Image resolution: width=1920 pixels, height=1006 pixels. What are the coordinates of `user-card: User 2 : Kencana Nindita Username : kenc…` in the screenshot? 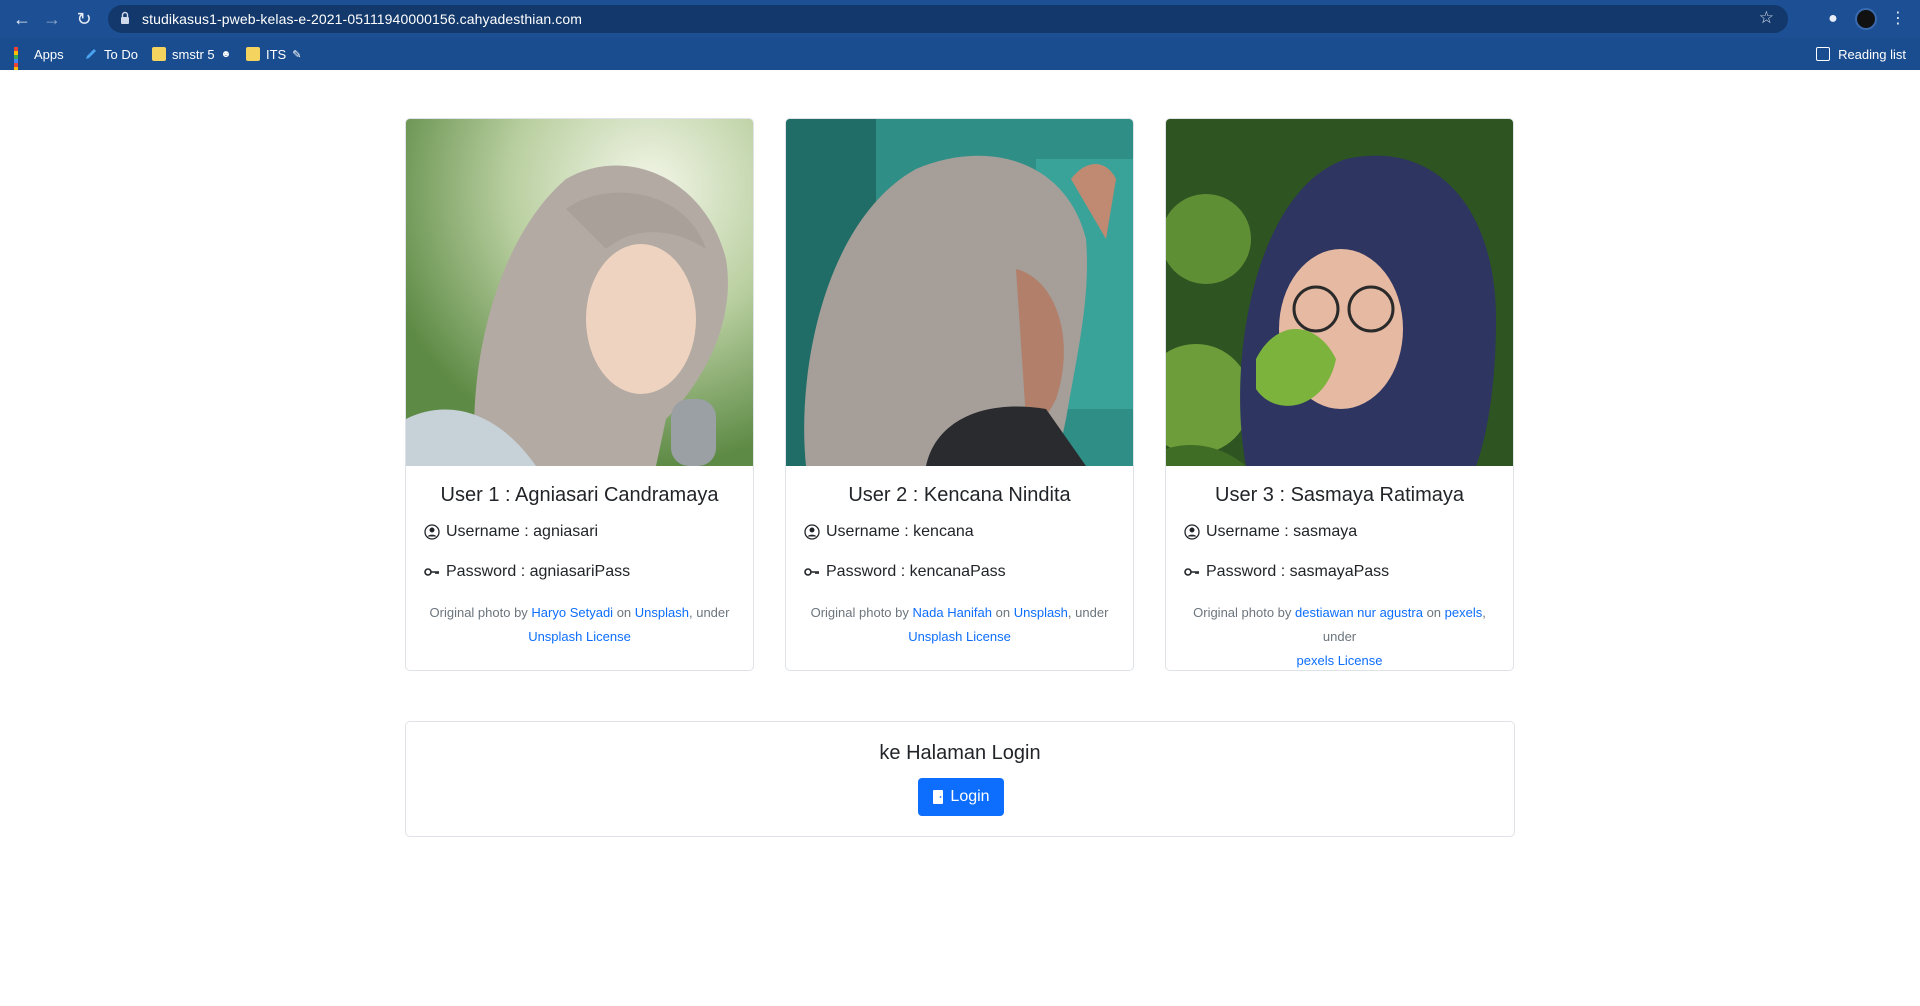 It's located at (959, 394).